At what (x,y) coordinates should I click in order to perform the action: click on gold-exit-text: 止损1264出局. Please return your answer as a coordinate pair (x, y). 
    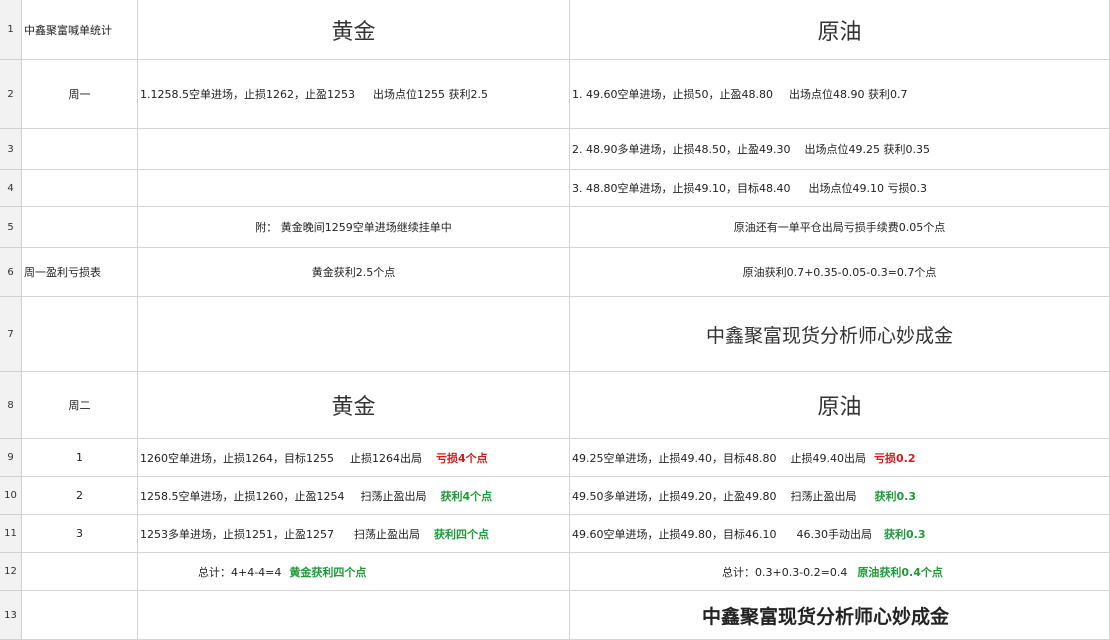
    Looking at the image, I should click on (385, 458).